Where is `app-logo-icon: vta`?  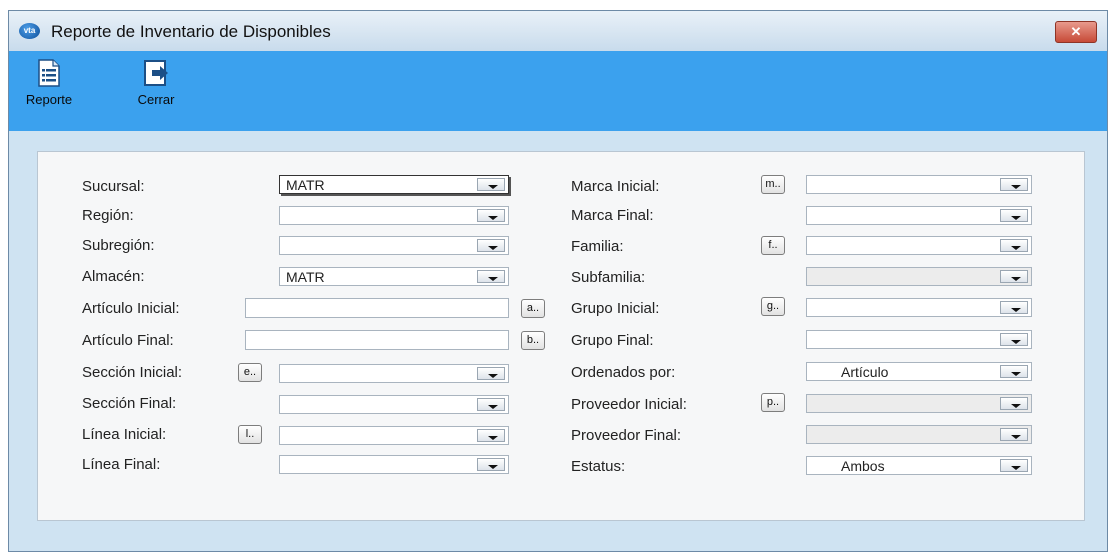 app-logo-icon: vta is located at coordinates (29, 31).